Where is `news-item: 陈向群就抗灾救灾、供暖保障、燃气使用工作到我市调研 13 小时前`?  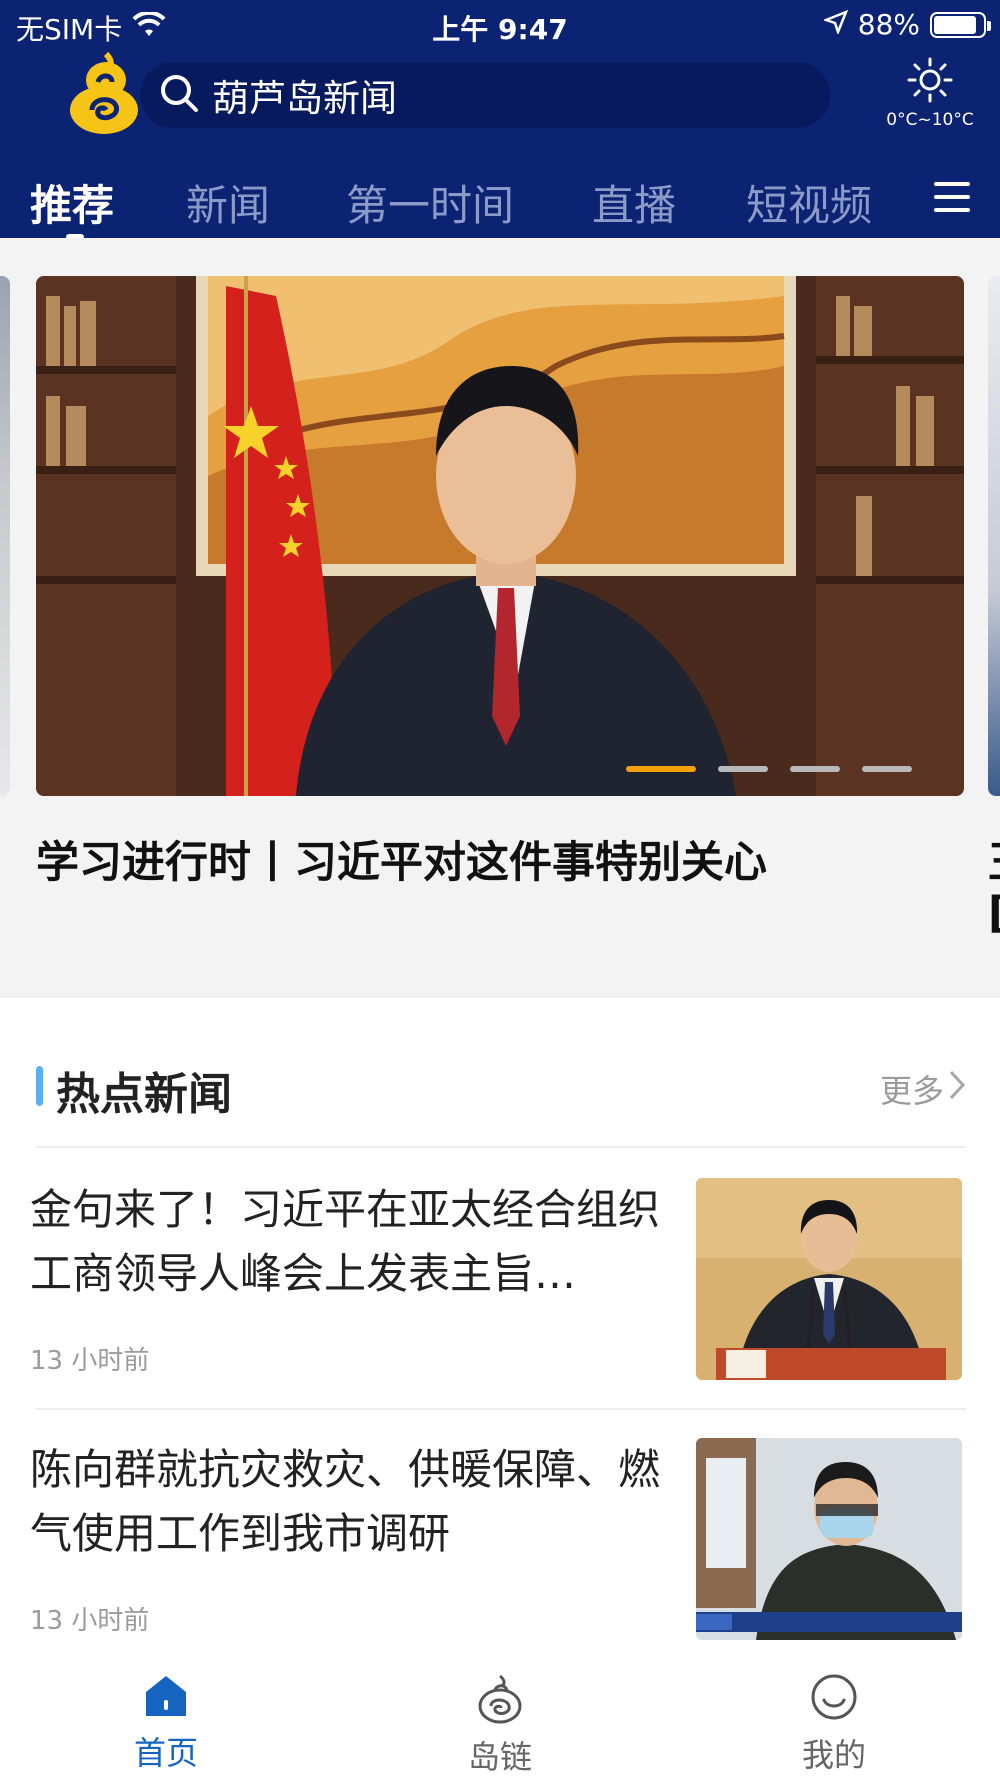
news-item: 陈向群就抗灾救灾、供暖保障、燃气使用工作到我市调研 13 小时前 is located at coordinates (500, 1543).